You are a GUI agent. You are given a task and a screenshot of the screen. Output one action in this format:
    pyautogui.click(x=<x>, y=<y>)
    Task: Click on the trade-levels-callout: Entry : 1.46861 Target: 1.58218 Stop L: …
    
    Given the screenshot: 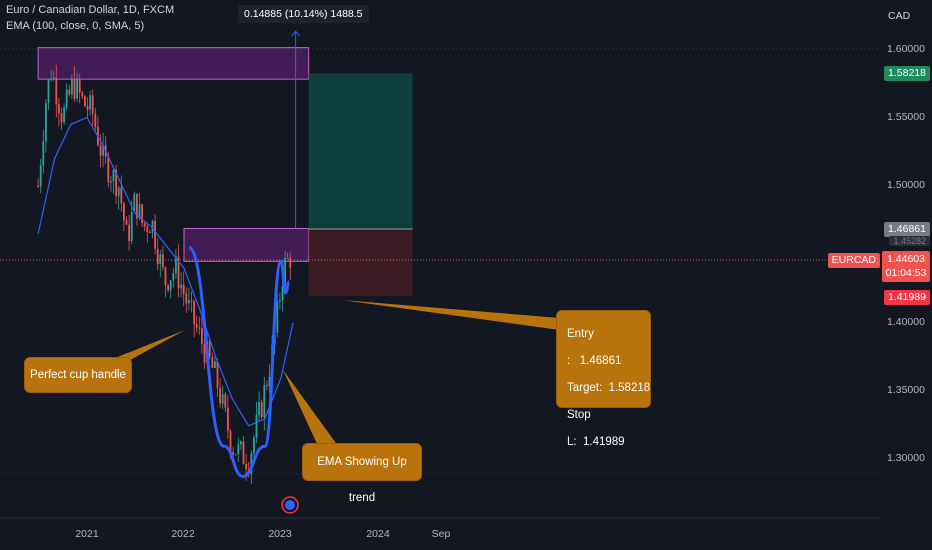 What is the action you would take?
    pyautogui.click(x=603, y=379)
    